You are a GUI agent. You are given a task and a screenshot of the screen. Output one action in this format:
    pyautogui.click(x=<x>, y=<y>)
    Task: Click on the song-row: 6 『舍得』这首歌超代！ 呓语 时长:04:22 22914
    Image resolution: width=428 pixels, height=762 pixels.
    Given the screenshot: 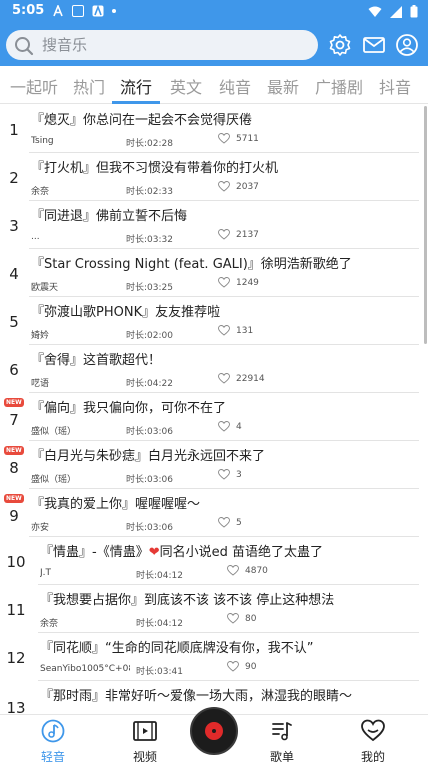 What is the action you would take?
    pyautogui.click(x=214, y=369)
    